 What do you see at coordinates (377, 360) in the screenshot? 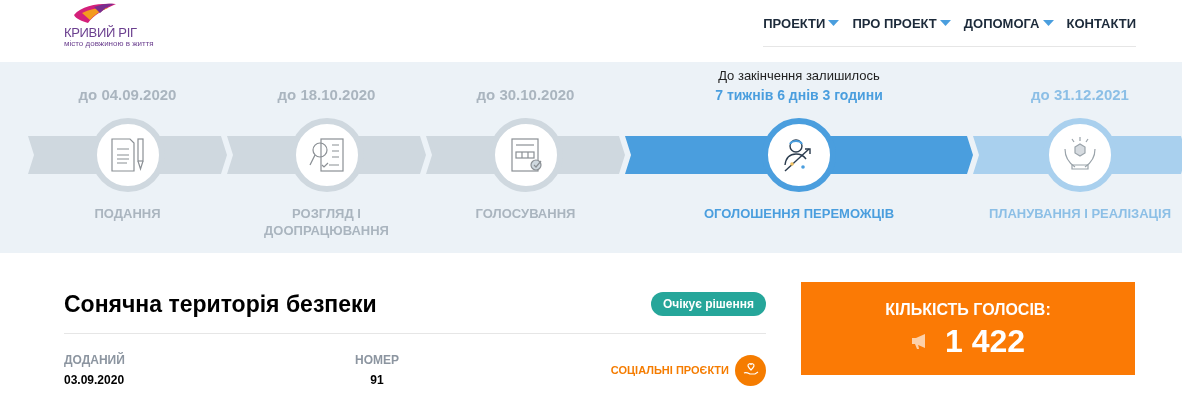
I see `field-label: НОМЕР` at bounding box center [377, 360].